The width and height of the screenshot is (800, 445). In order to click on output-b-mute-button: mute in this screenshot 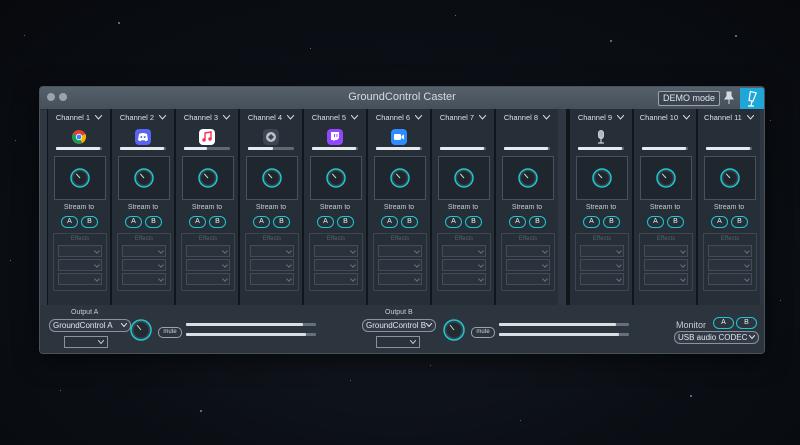, I will do `click(483, 332)`.